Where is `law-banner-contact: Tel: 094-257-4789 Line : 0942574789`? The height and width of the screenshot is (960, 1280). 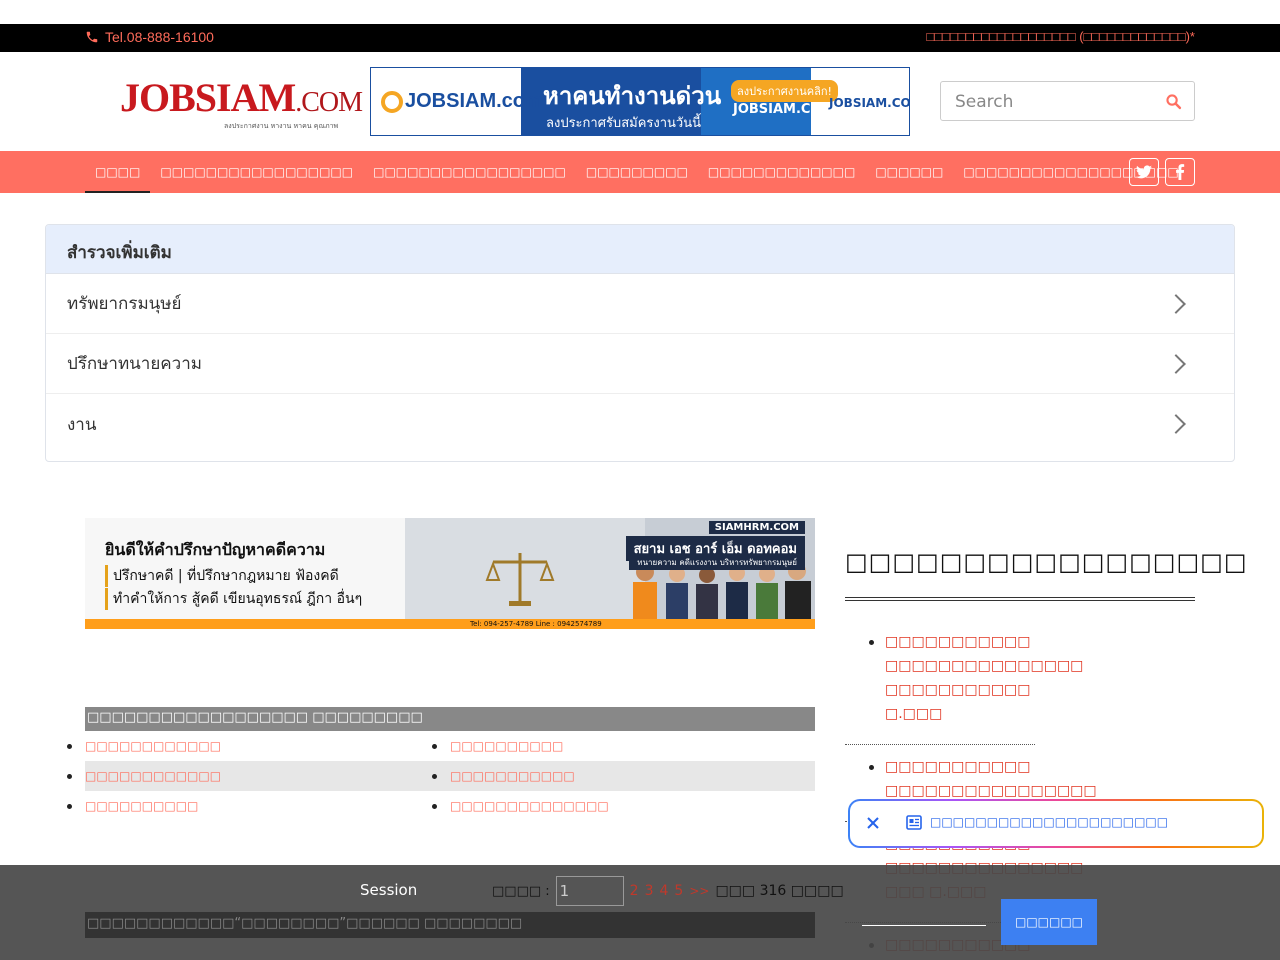
law-banner-contact: Tel: 094-257-4789 Line : 0942574789 is located at coordinates (536, 624).